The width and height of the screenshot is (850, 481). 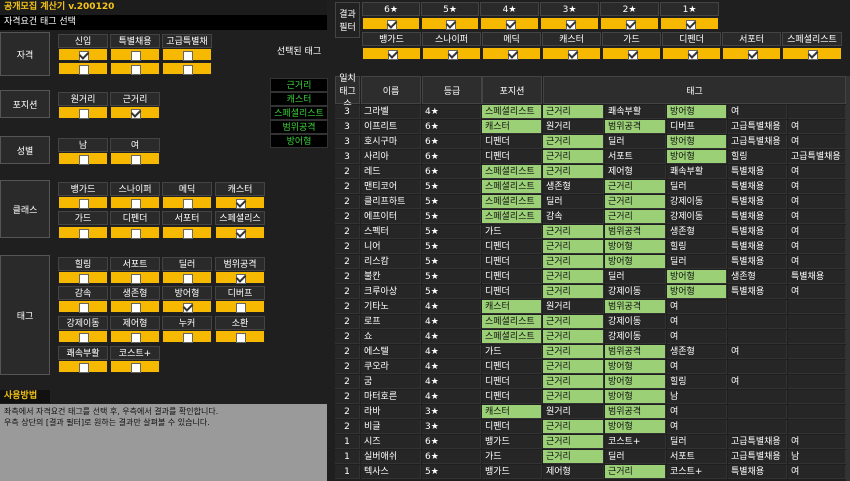 I want to click on result-cell-name: 니어, so click(x=391, y=247).